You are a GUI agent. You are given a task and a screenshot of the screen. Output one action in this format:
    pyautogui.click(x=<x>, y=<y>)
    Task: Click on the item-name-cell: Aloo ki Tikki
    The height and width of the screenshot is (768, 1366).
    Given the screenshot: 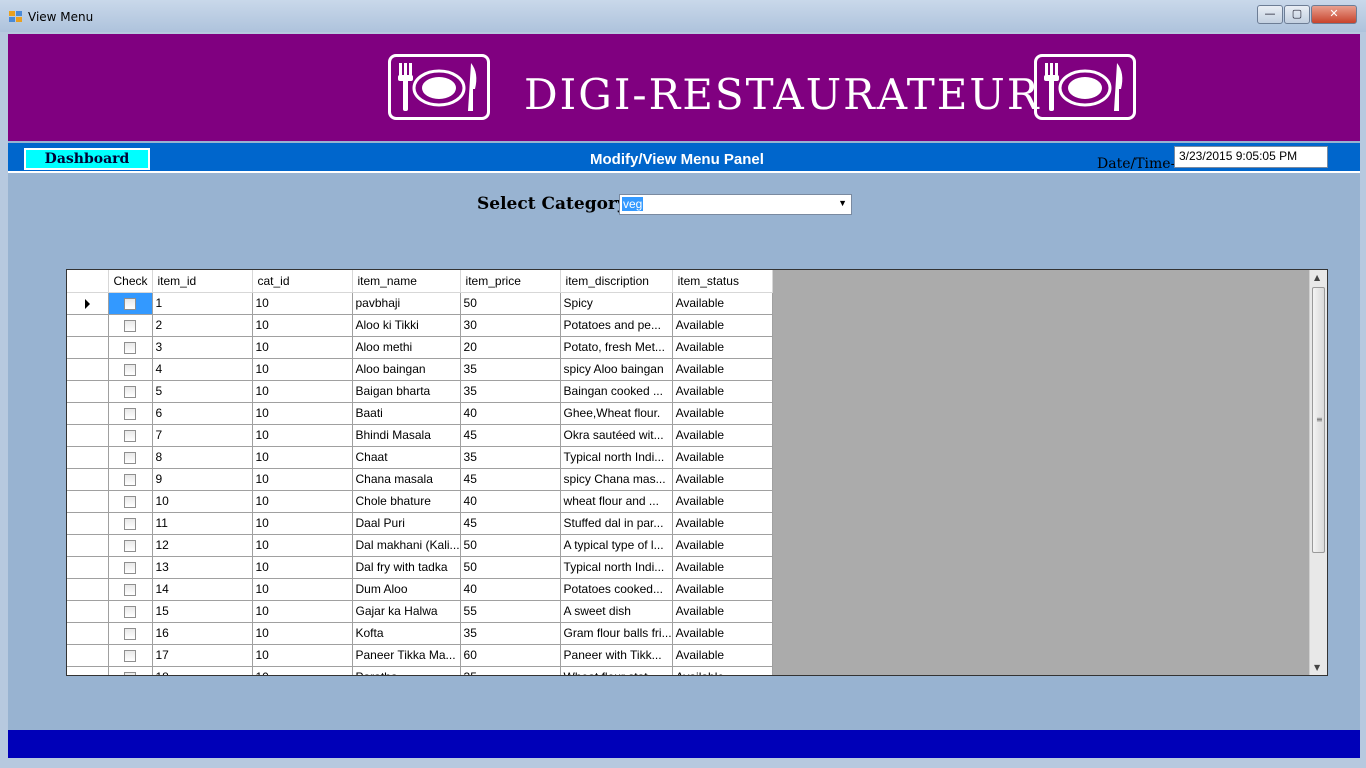 What is the action you would take?
    pyautogui.click(x=406, y=325)
    